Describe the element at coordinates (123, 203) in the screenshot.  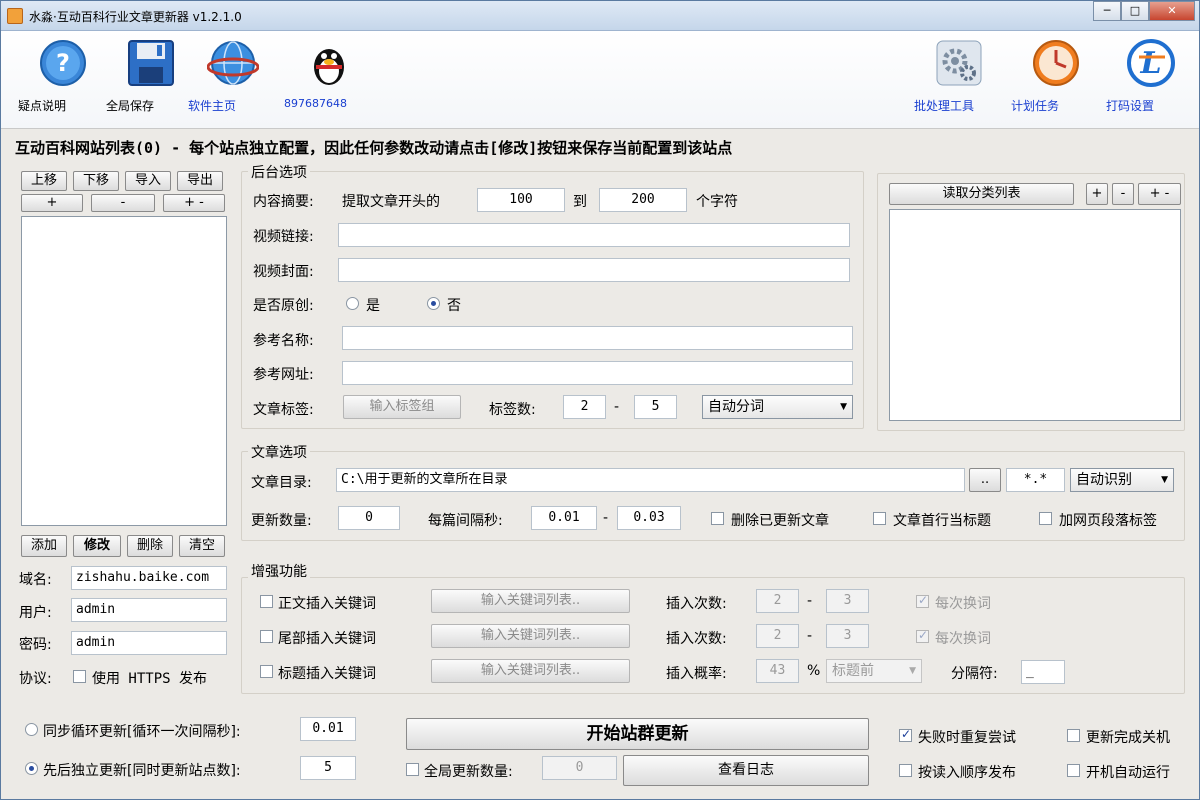
I see `site-minus-button: -` at that location.